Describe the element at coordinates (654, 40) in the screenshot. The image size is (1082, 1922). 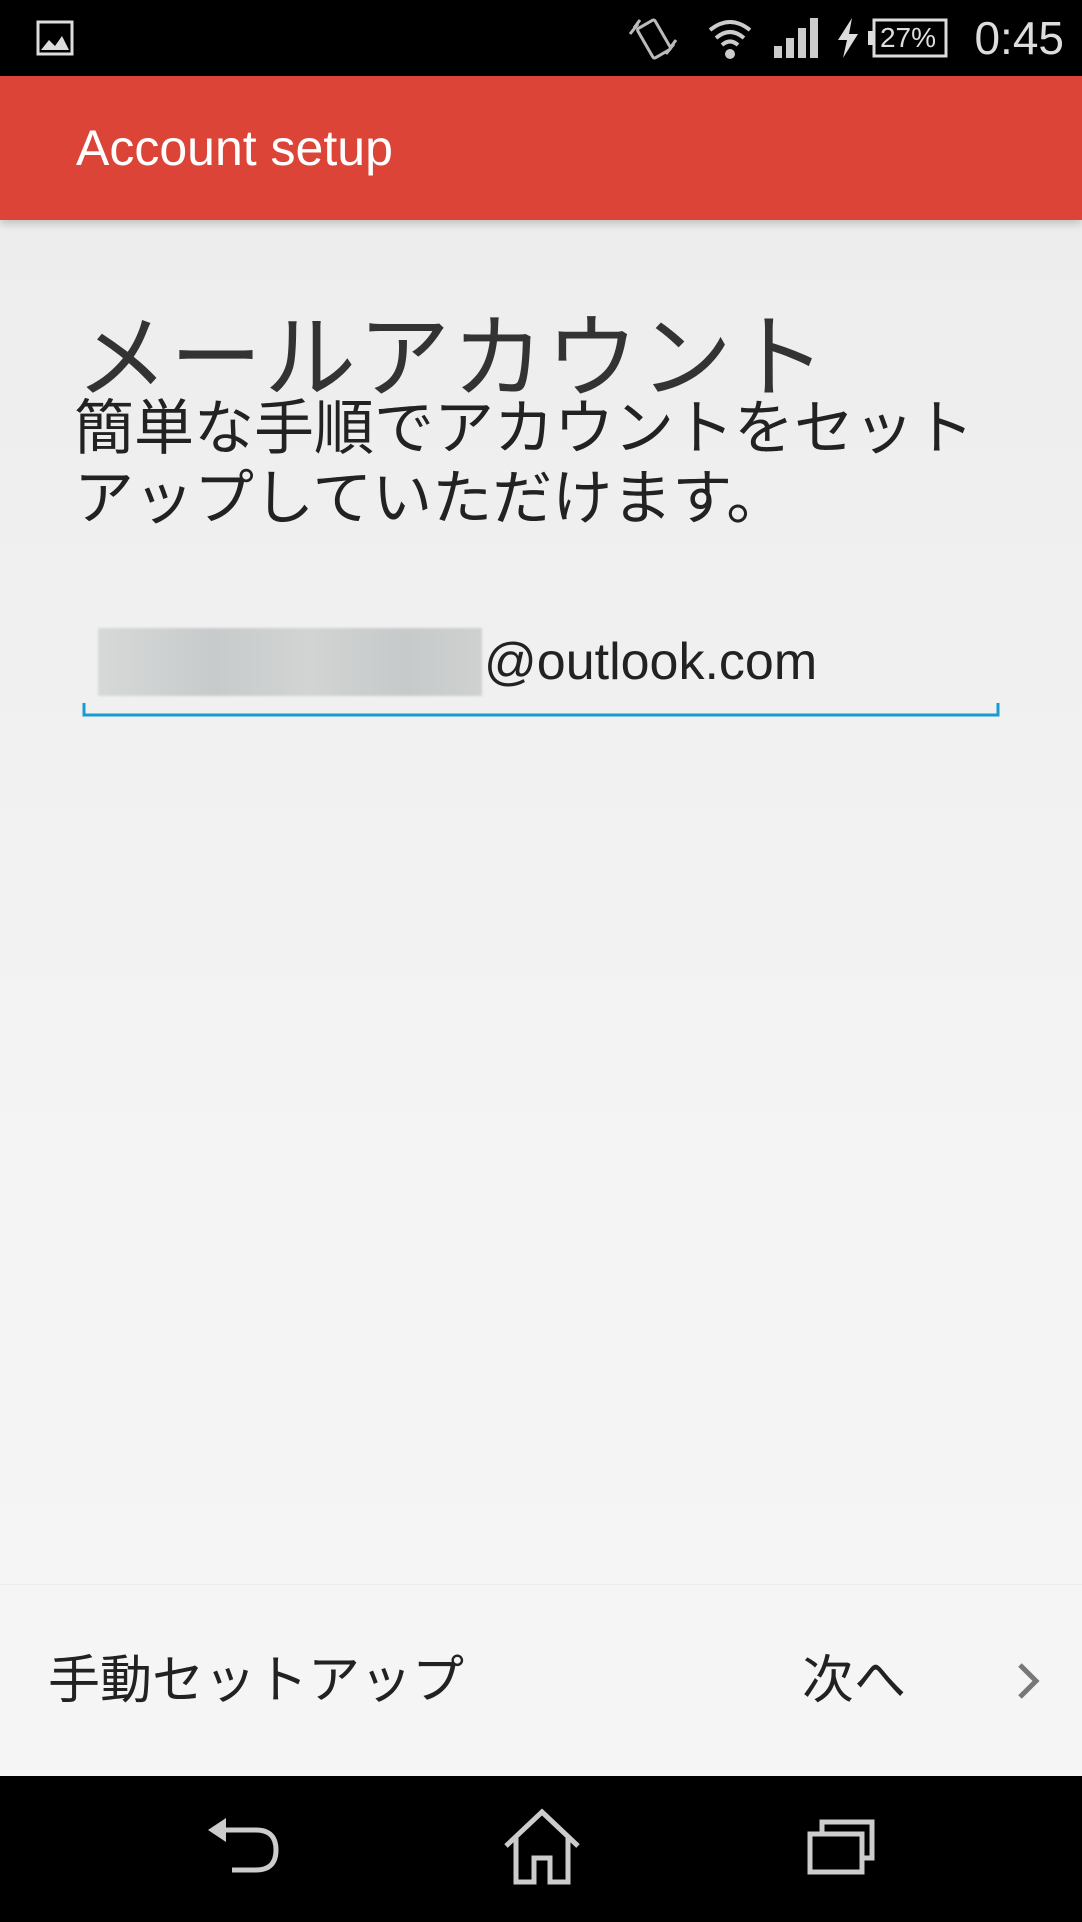
I see `vibrate-icon` at that location.